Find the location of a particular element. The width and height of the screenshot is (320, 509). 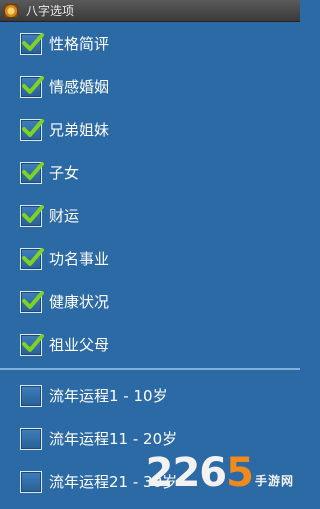

option-row-siblings: 兄弟姐妹 is located at coordinates (150, 129).